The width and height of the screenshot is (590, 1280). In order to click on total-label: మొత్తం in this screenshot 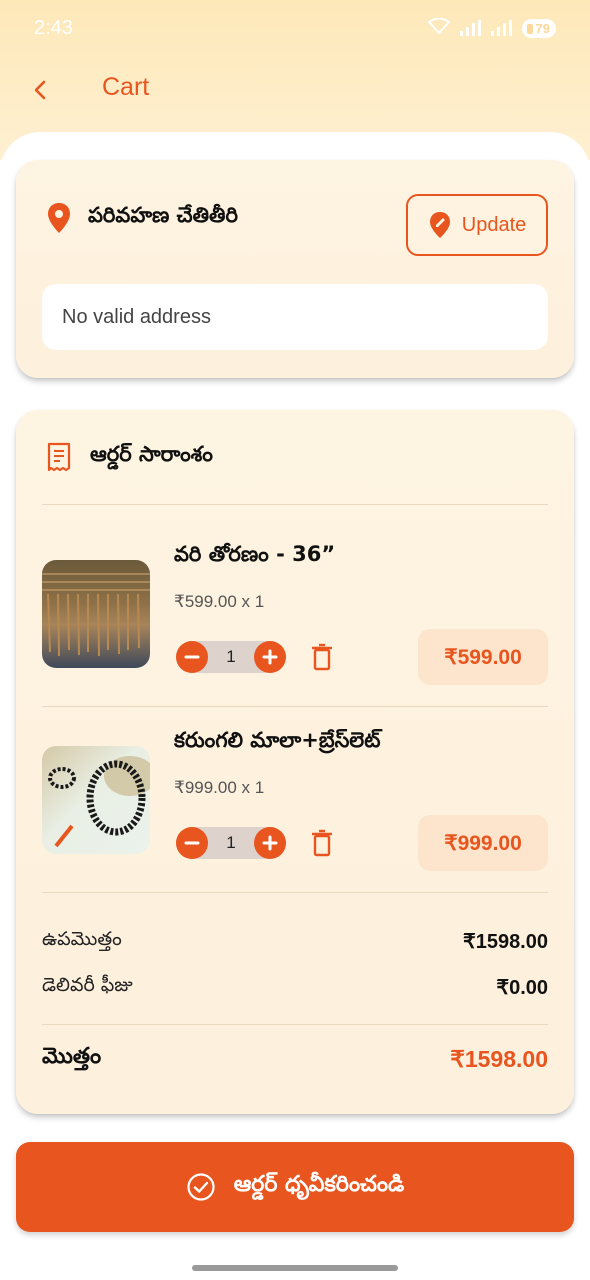, I will do `click(72, 1056)`.